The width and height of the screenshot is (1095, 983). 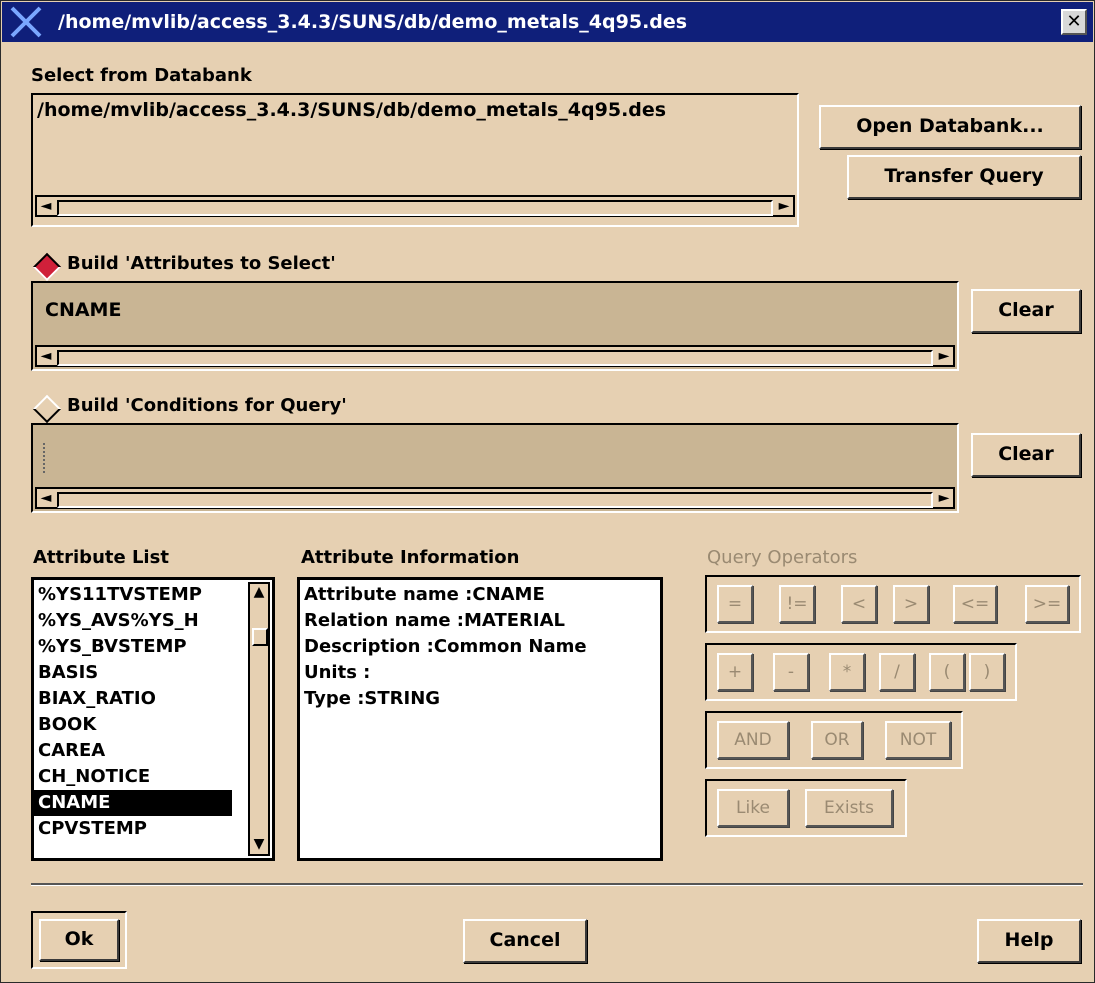 What do you see at coordinates (849, 808) in the screenshot?
I see `op-exists-button: Exists` at bounding box center [849, 808].